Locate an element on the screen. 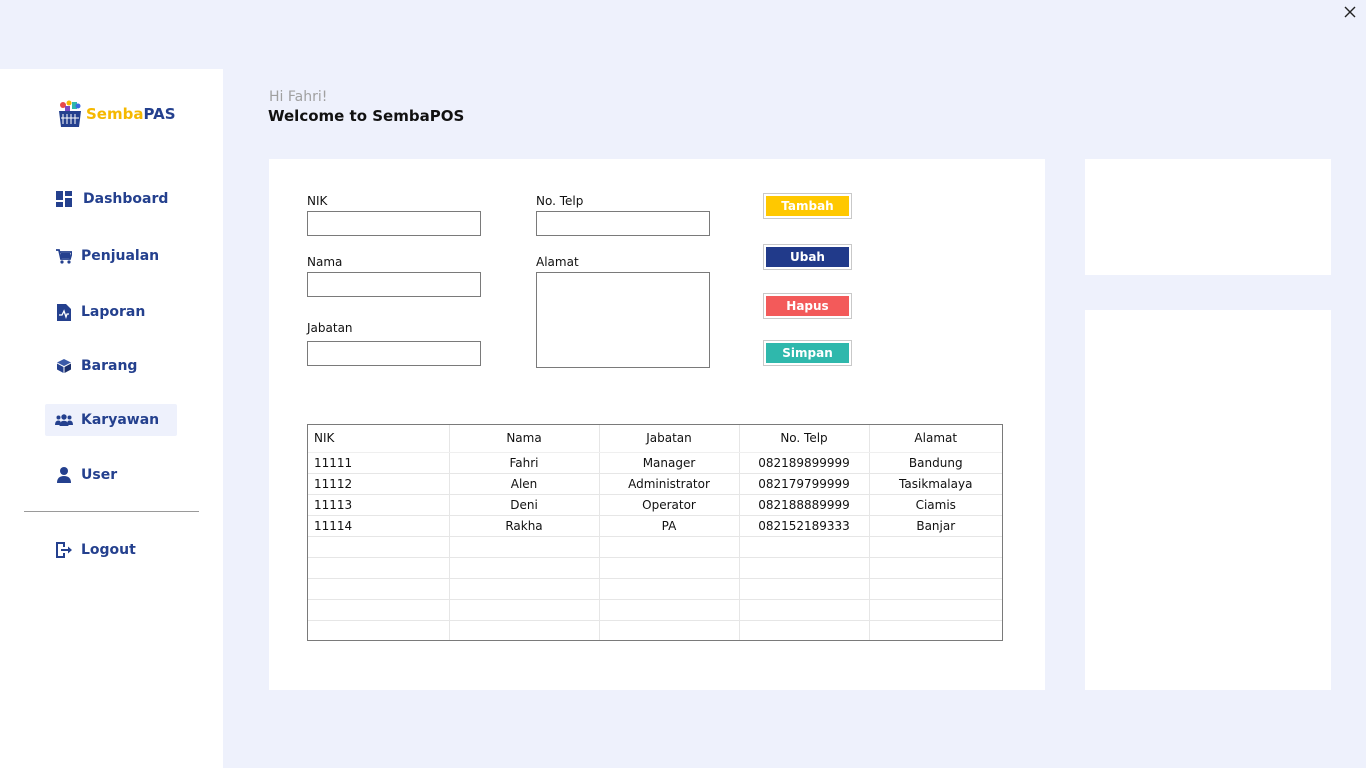  logout-button: Logout is located at coordinates (111, 550).